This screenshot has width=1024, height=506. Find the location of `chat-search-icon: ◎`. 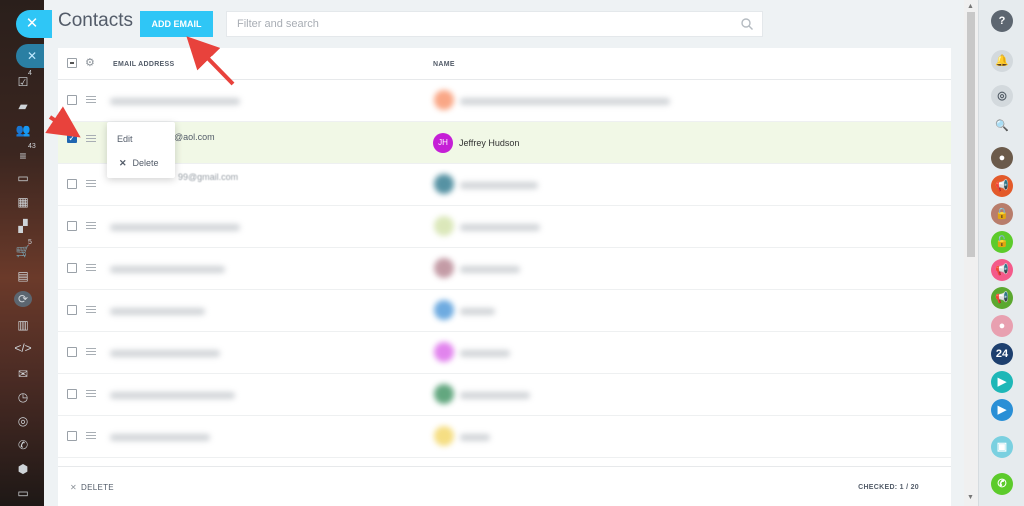

chat-search-icon: ◎ is located at coordinates (1002, 96).